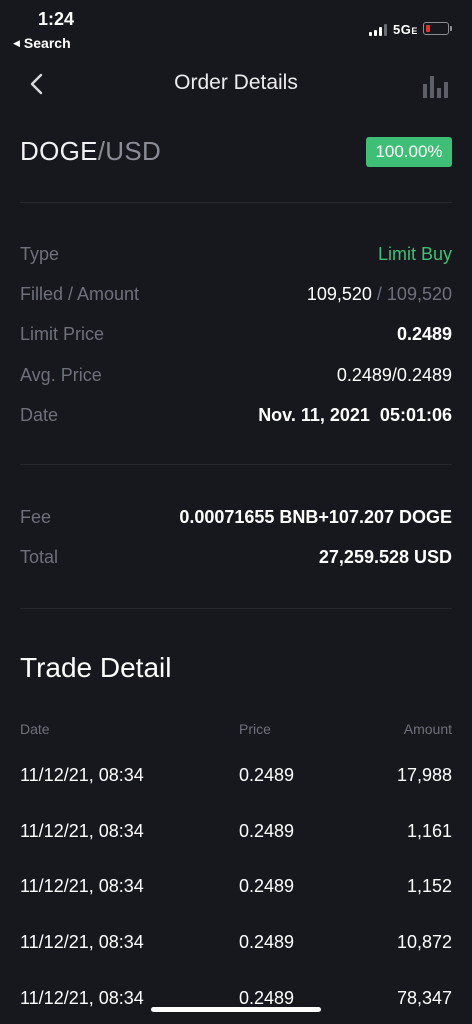  Describe the element at coordinates (236, 888) in the screenshot. I see `trade-row: 11/12/21, 08:34 0.2489 1,152` at that location.